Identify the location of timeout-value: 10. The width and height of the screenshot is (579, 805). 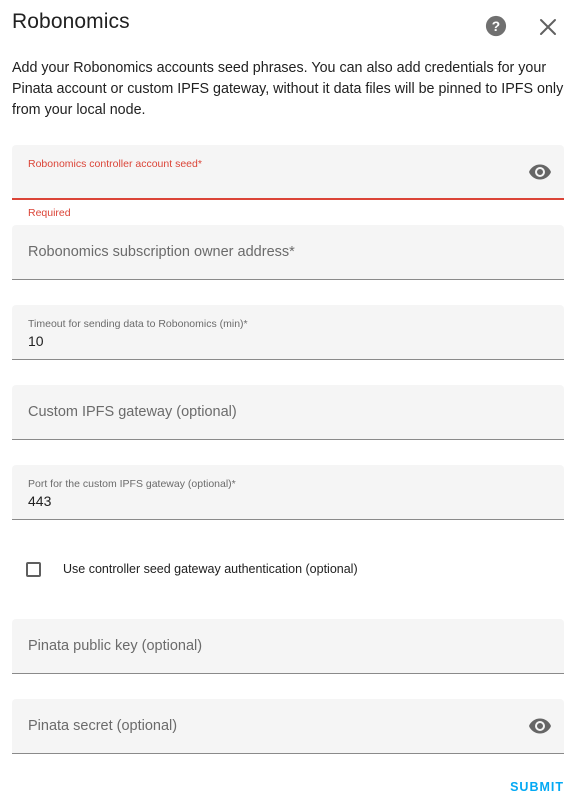
(36, 341).